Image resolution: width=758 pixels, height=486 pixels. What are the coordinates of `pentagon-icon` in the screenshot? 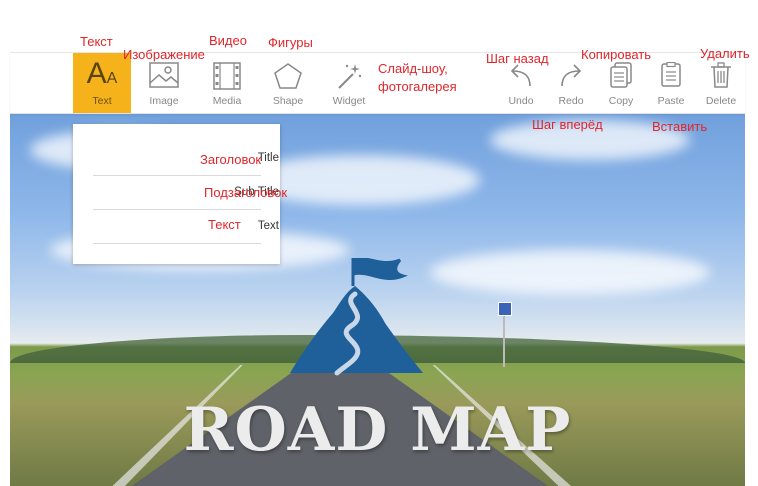 It's located at (288, 76).